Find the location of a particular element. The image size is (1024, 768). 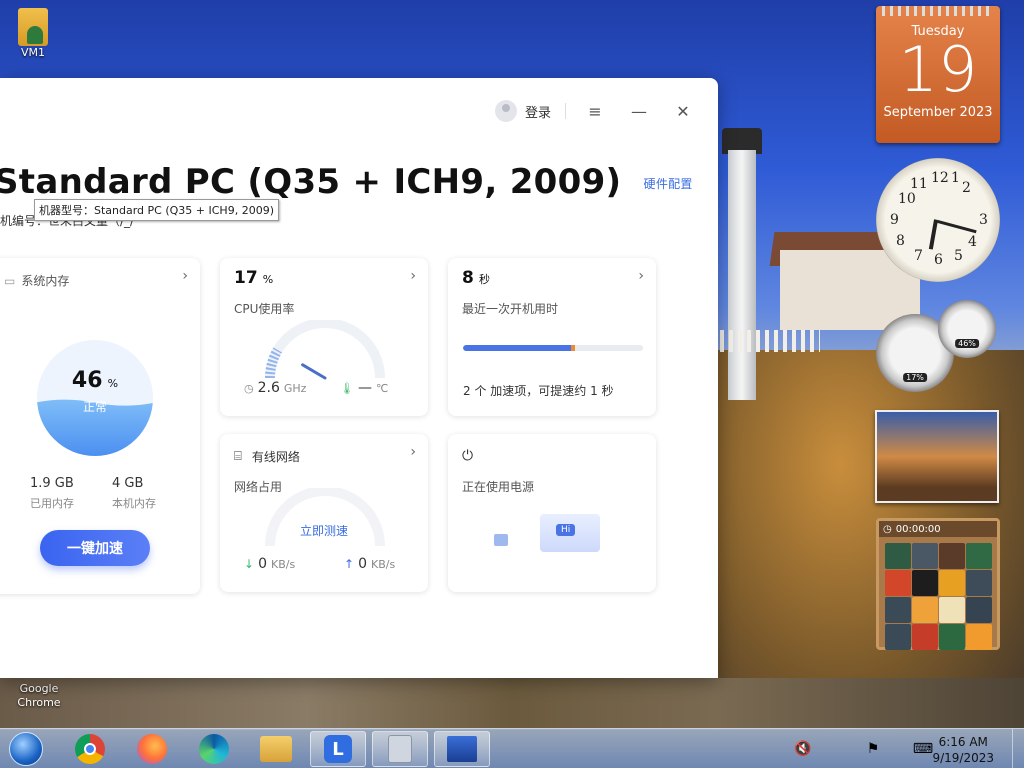

calendar-gadget: Tuesday 19 September 2023 is located at coordinates (938, 74).